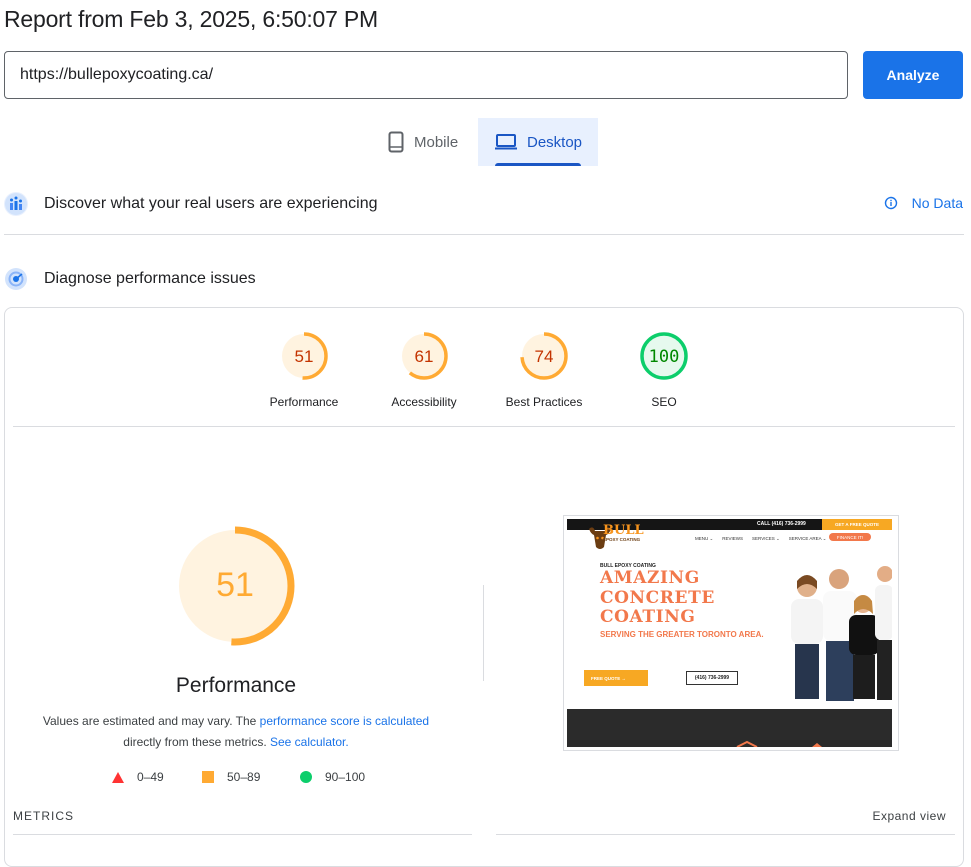  Describe the element at coordinates (309, 742) in the screenshot. I see `see-calculator-link: See calculator.` at that location.